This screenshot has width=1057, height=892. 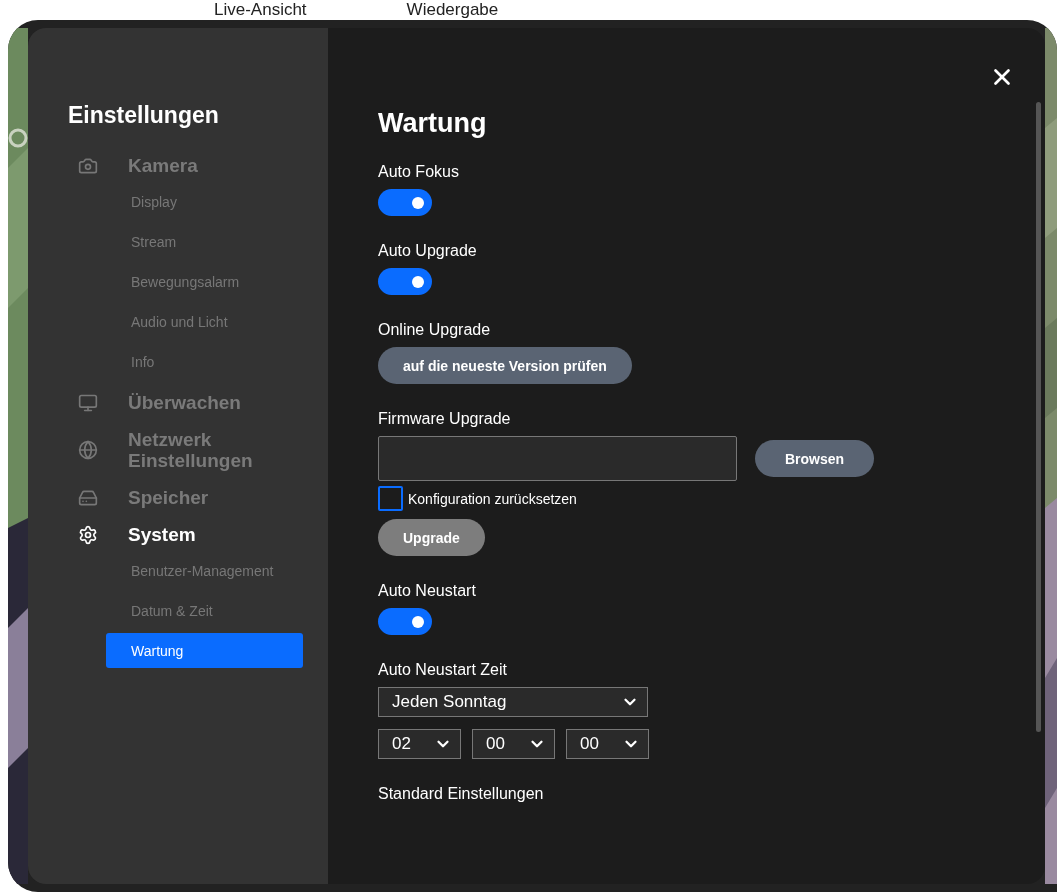 I want to click on day-select: Jeden Sonntag, so click(x=513, y=702).